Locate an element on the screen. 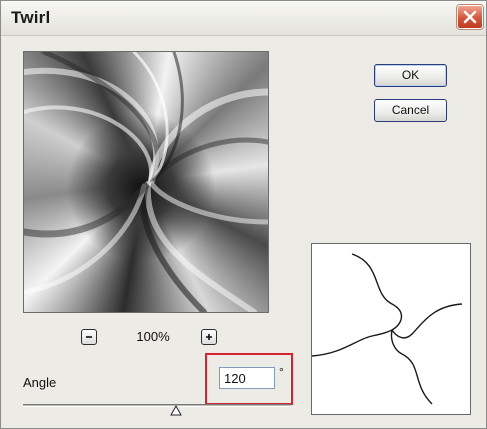 The width and height of the screenshot is (487, 429). twirl-shape-preview is located at coordinates (391, 329).